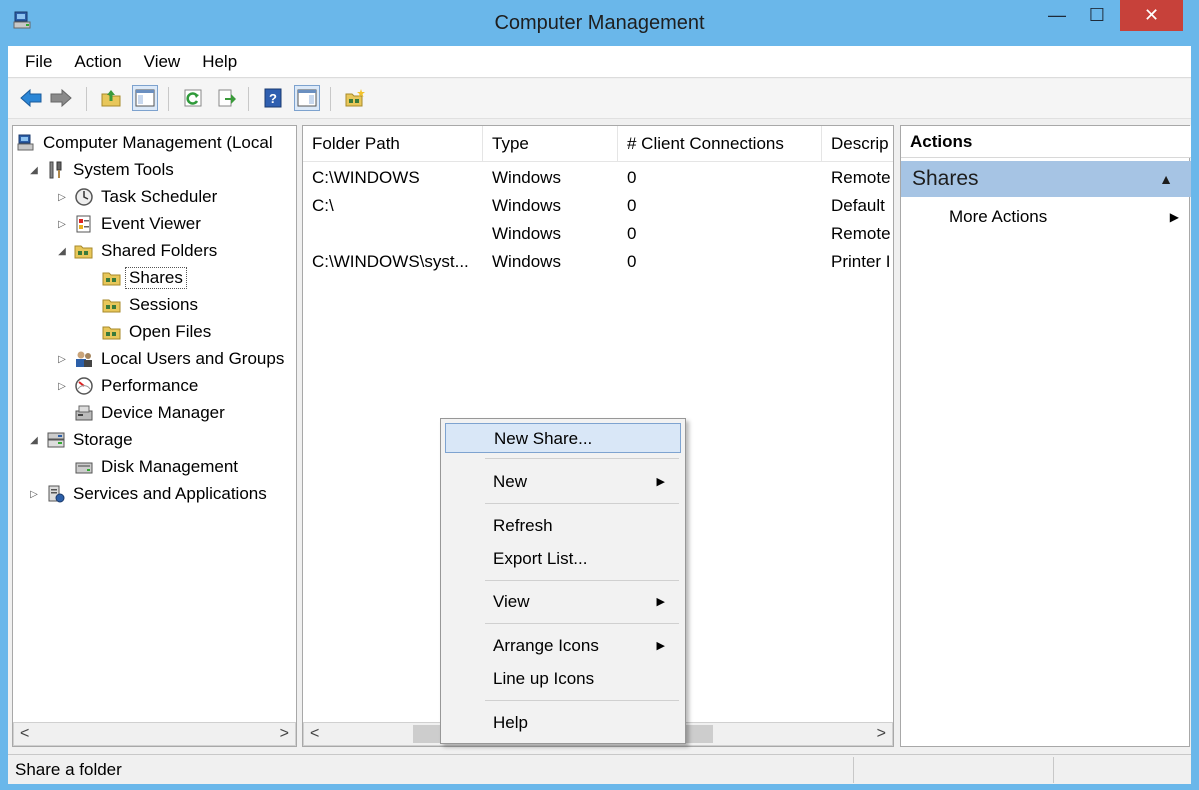 This screenshot has height=790, width=1199. What do you see at coordinates (84, 467) in the screenshot?
I see `disk-icon` at bounding box center [84, 467].